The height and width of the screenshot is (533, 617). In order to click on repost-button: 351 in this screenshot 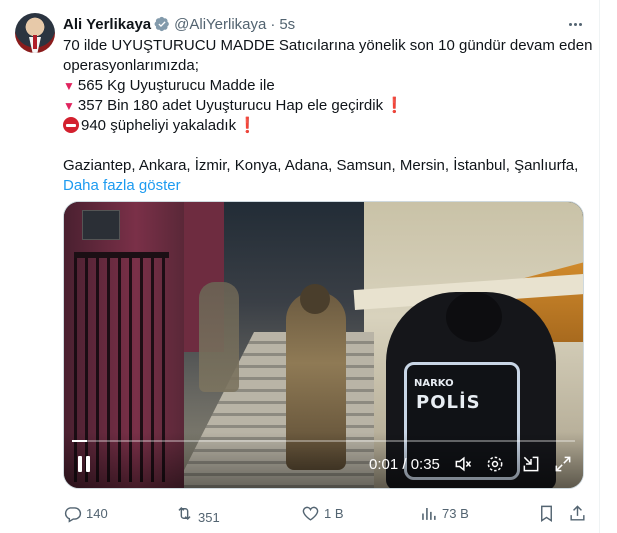, I will do `click(197, 513)`.